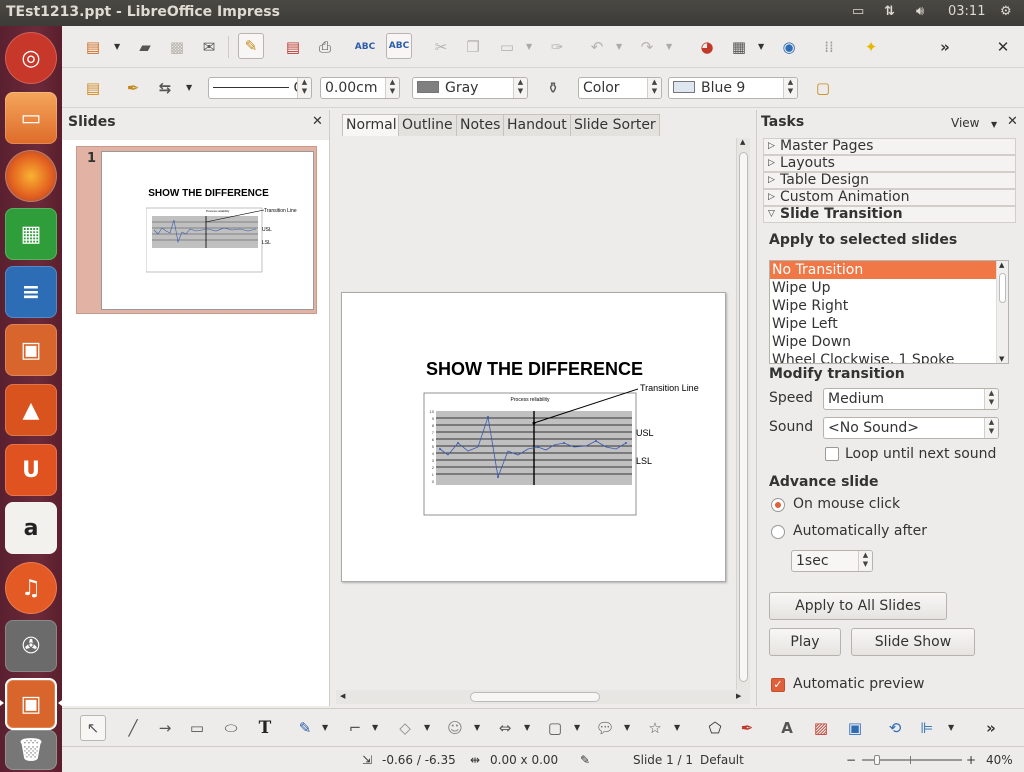 Image resolution: width=1024 pixels, height=772 pixels. I want to click on symbol-shapes-icon: ☺, so click(455, 728).